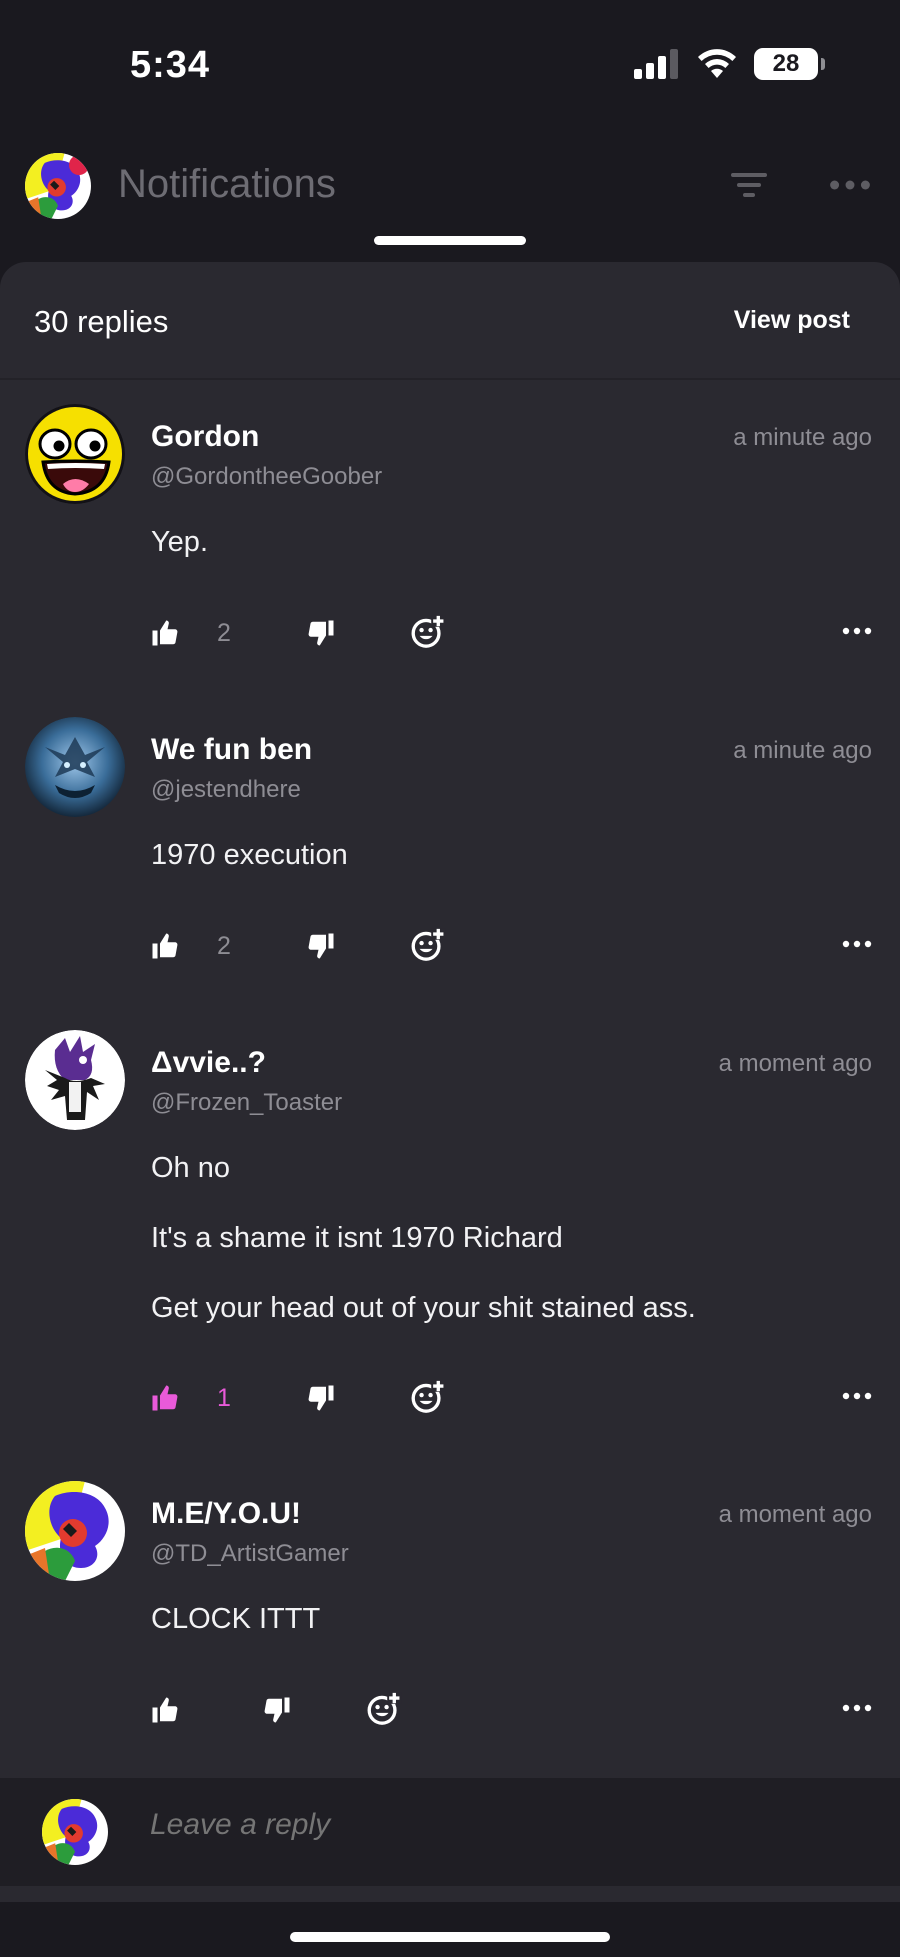 The height and width of the screenshot is (1957, 900). Describe the element at coordinates (792, 320) in the screenshot. I see `view-post-button: View post` at that location.